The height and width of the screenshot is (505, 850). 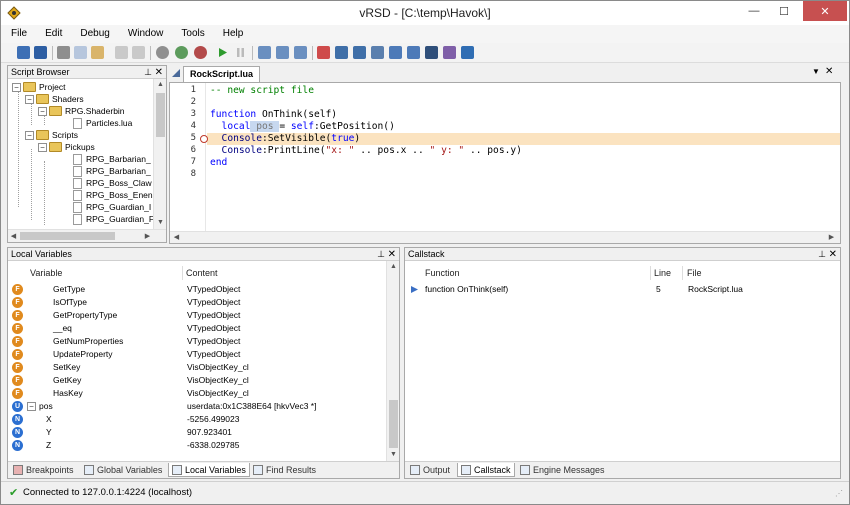 I want to click on variable-row: F GetNumProperties VTypedObject, so click(x=197, y=341).